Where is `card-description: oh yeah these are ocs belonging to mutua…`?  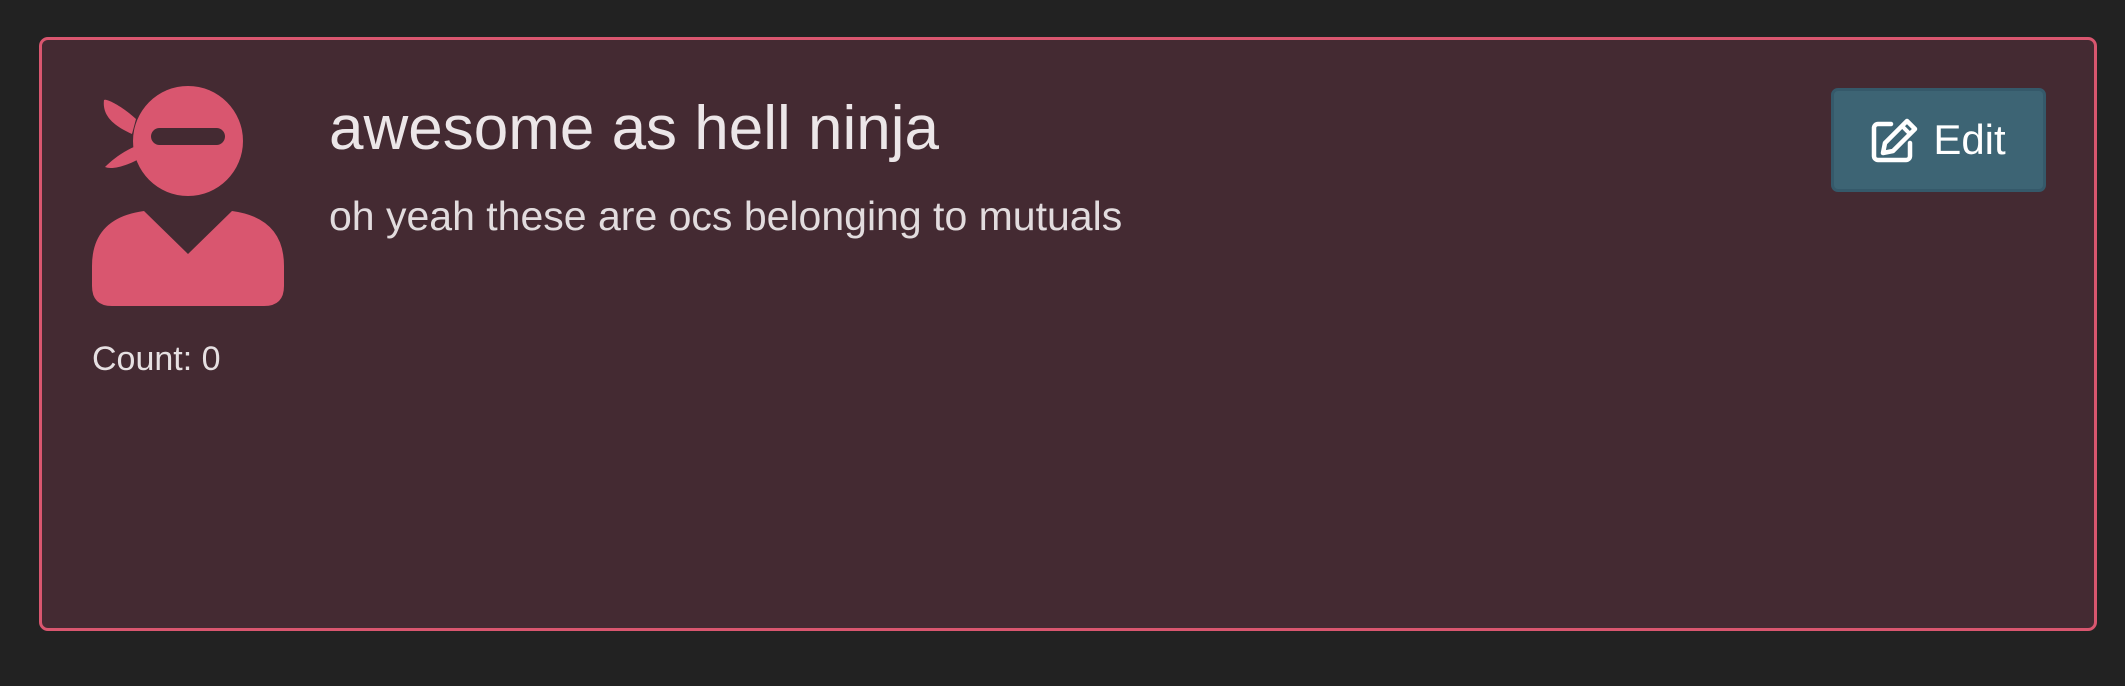
card-description: oh yeah these are ocs belonging to mutua… is located at coordinates (726, 216).